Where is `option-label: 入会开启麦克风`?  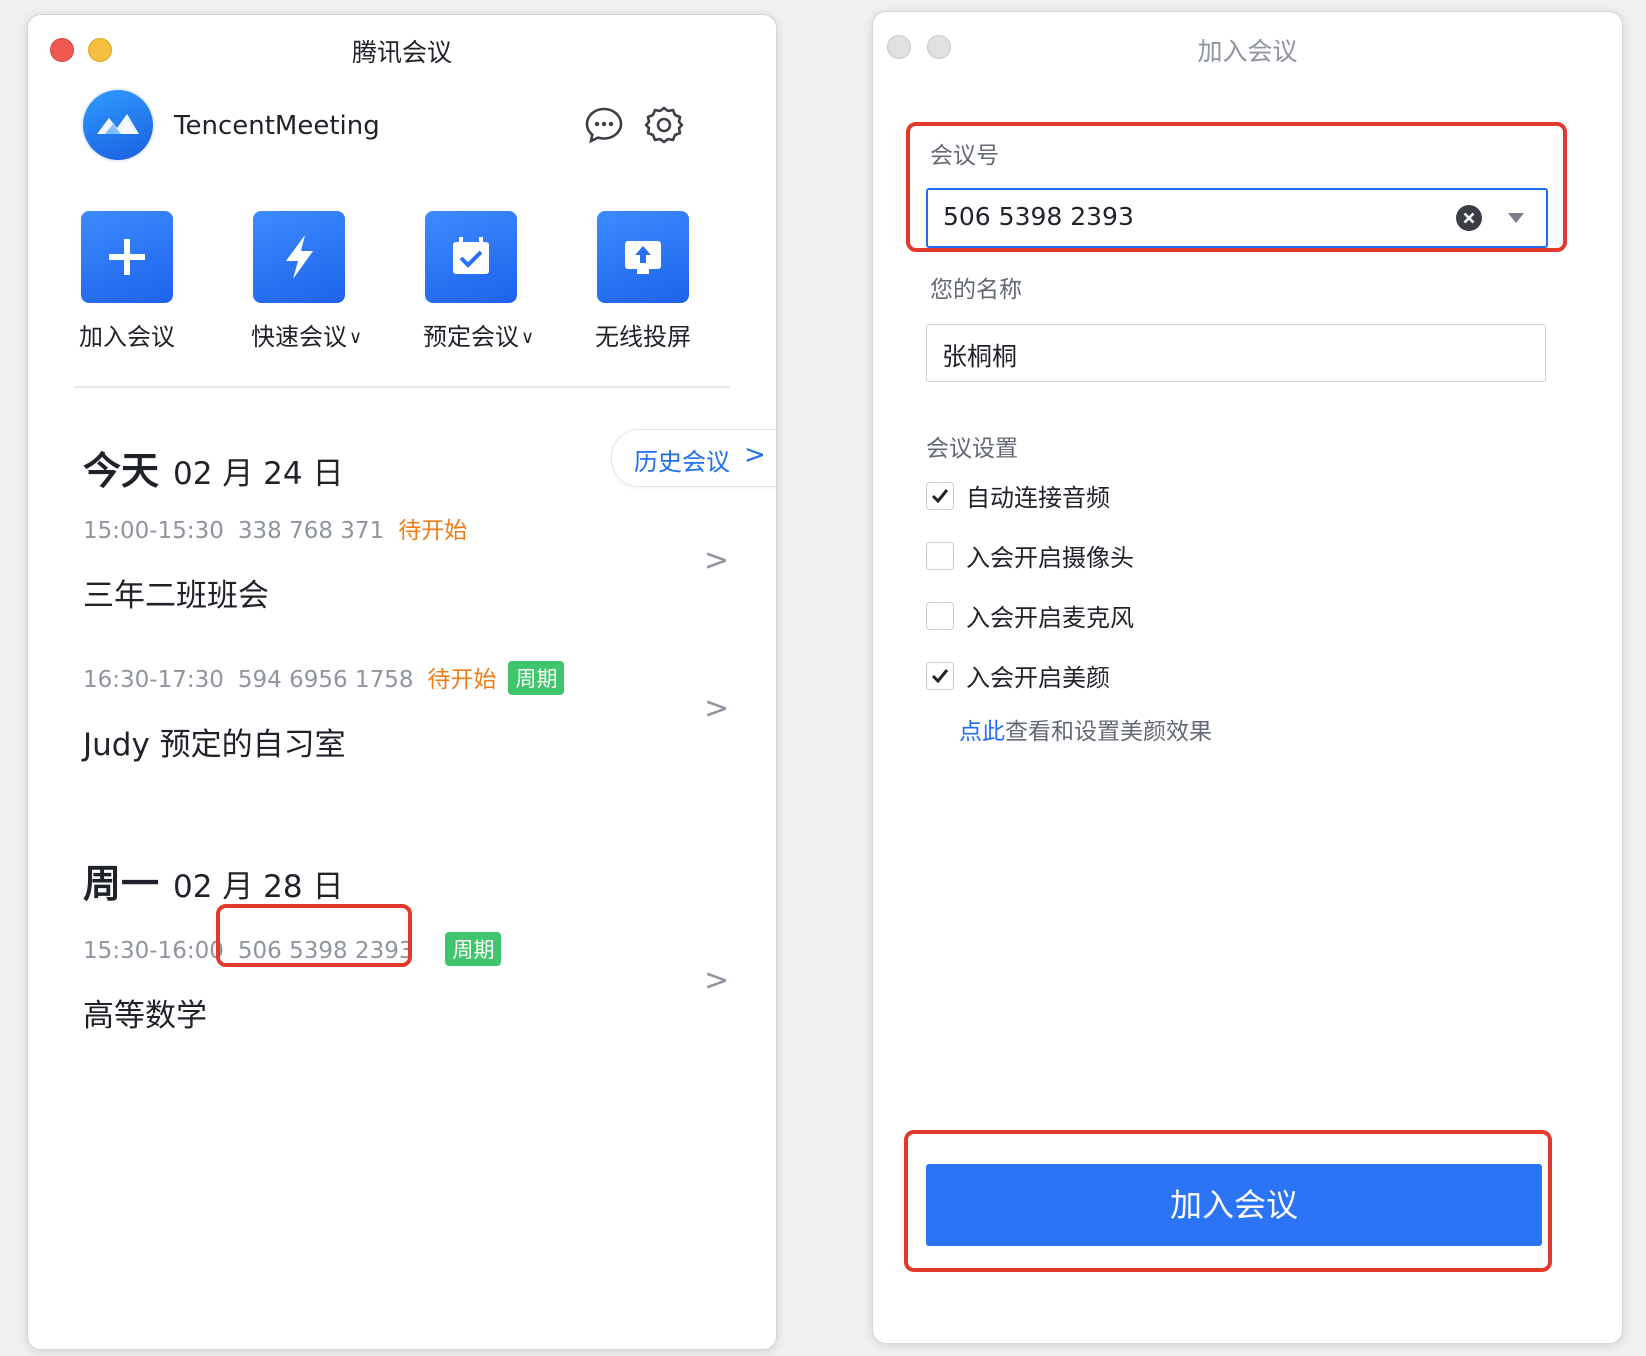 option-label: 入会开启麦克风 is located at coordinates (1050, 618).